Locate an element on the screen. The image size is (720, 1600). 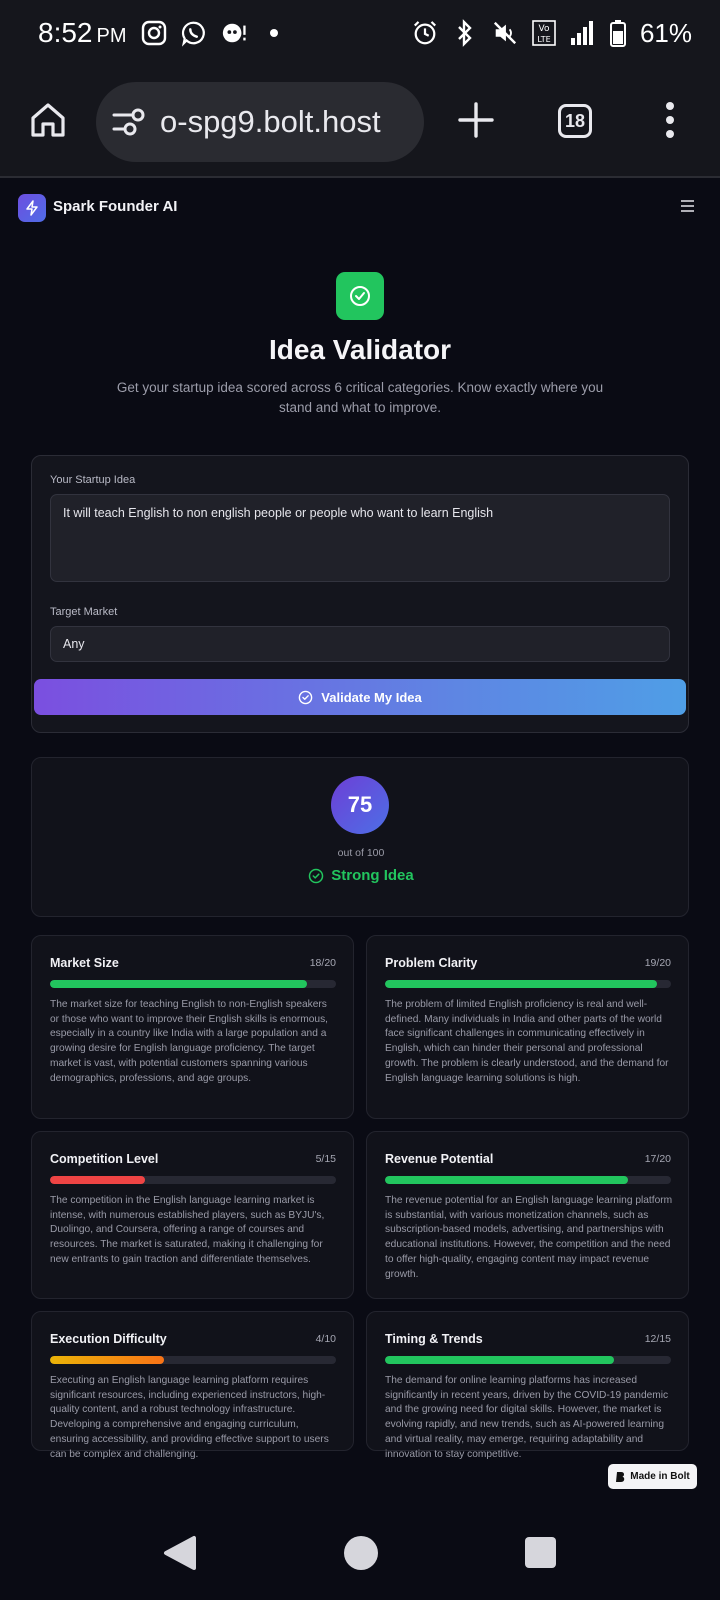
battery-icon is located at coordinates (617, 33).